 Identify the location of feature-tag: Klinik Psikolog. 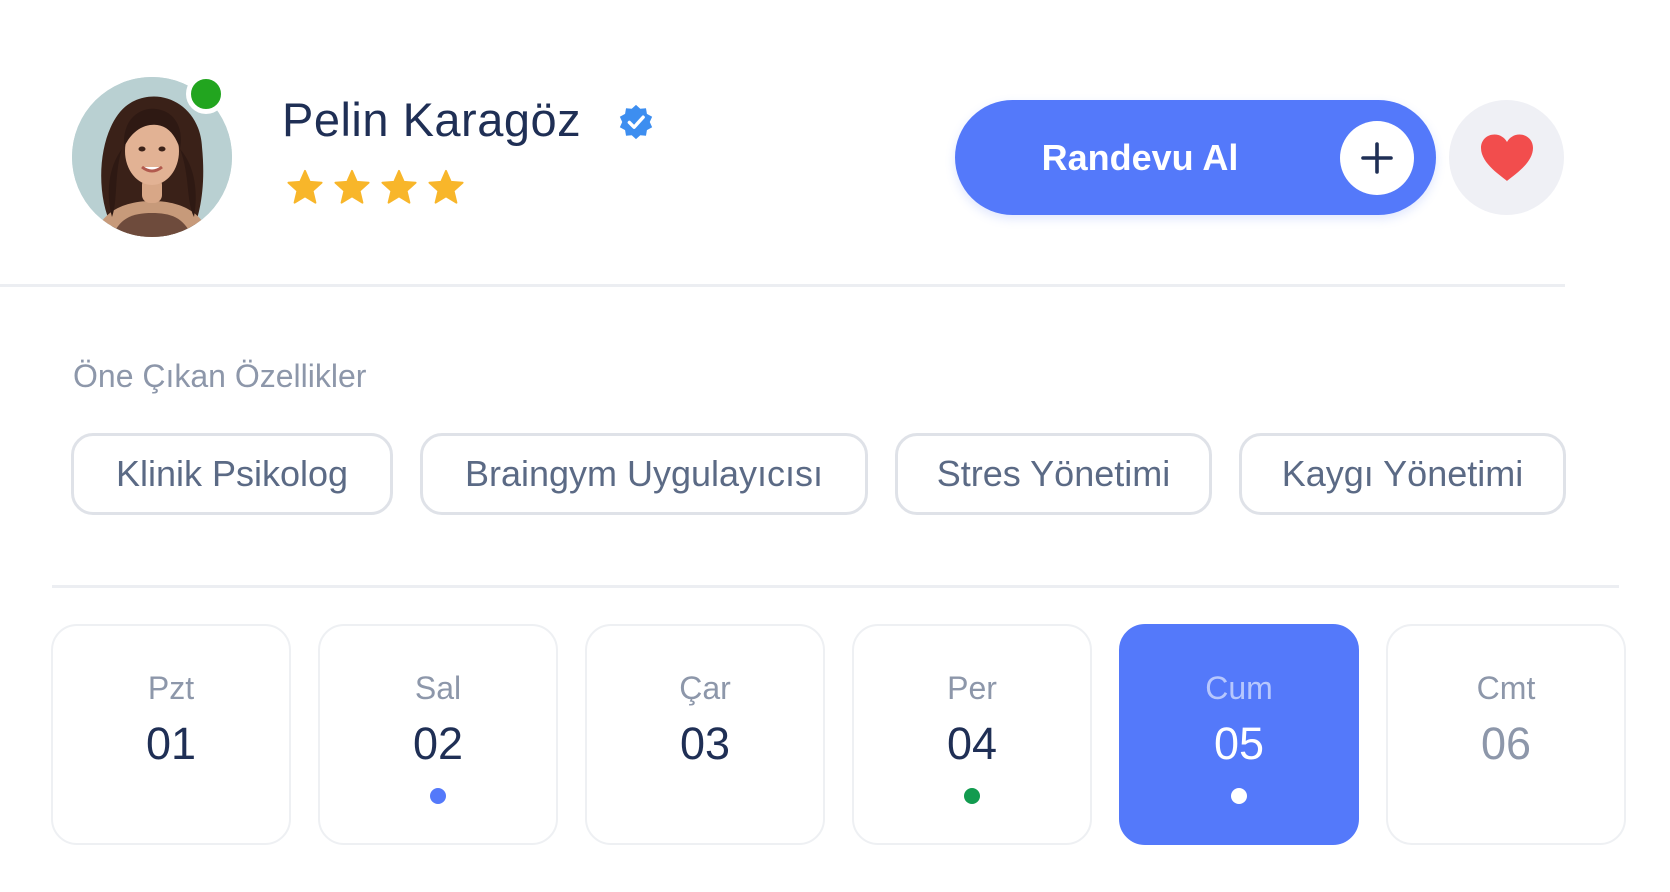
(232, 474).